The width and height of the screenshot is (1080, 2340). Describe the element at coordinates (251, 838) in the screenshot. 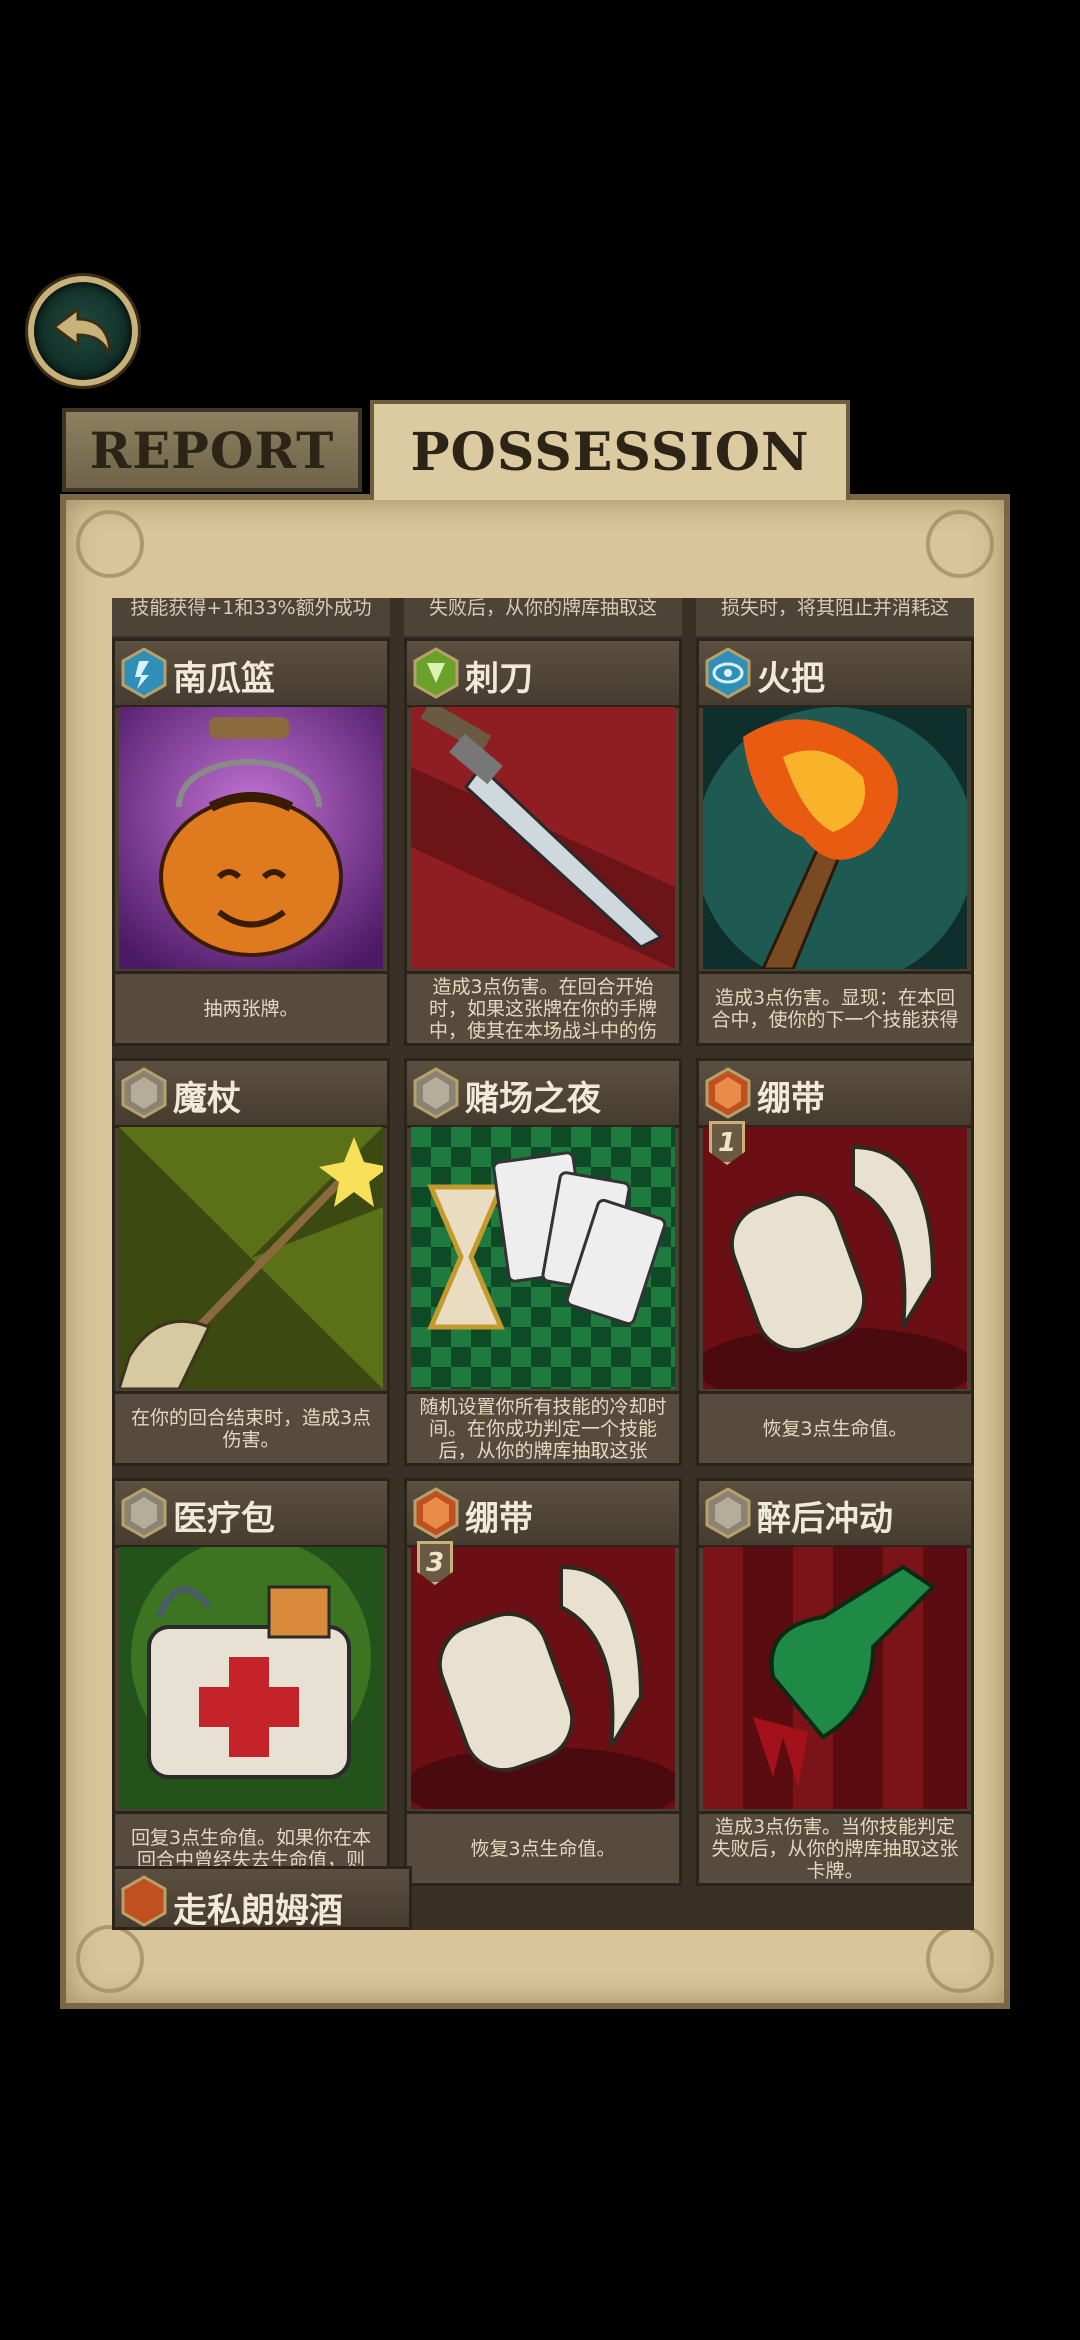

I see `pumpkin-basket-art` at that location.